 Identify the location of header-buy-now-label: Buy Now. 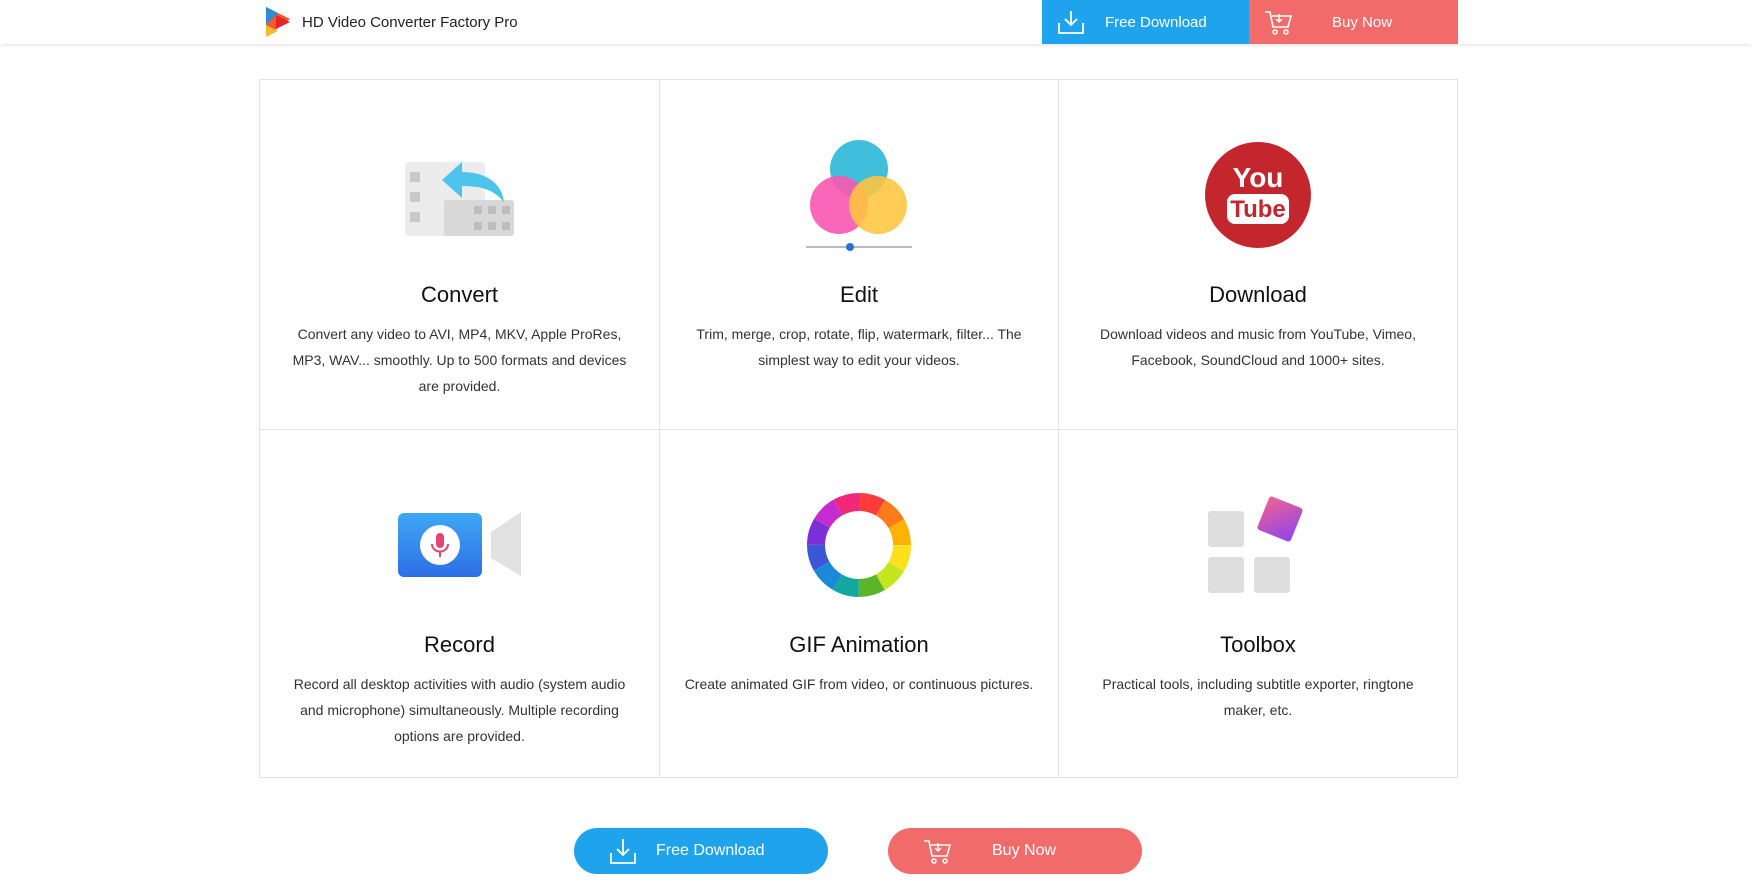
(1362, 22).